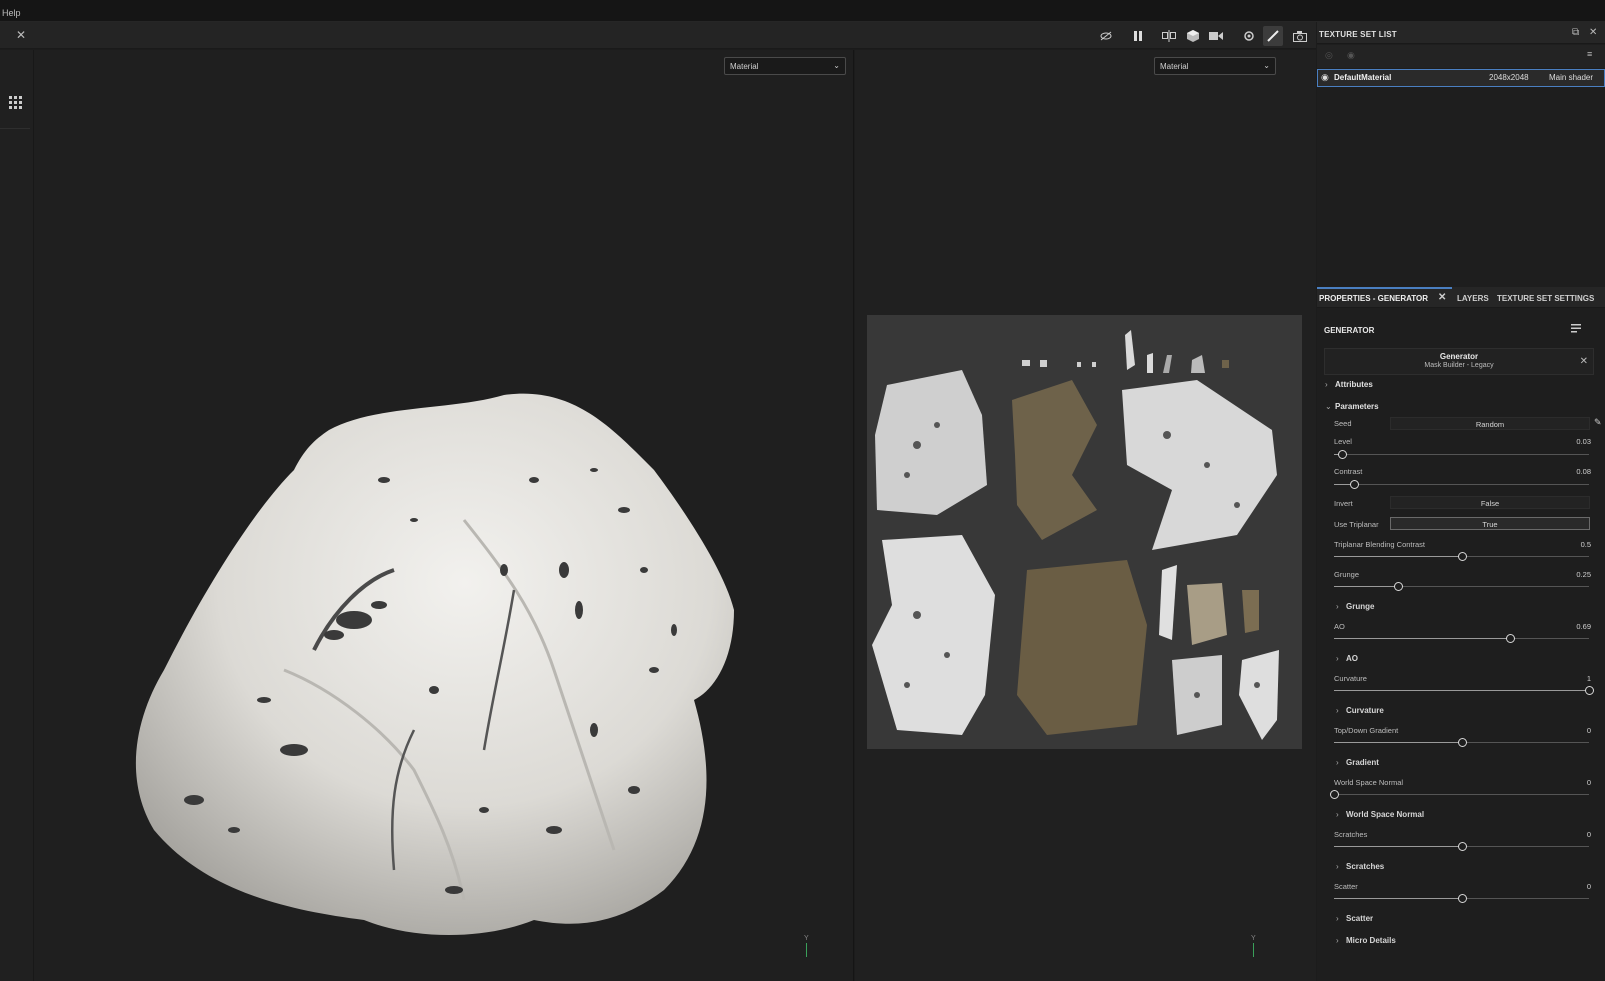 The image size is (1605, 981). I want to click on subsection-label: Grunge, so click(1360, 606).